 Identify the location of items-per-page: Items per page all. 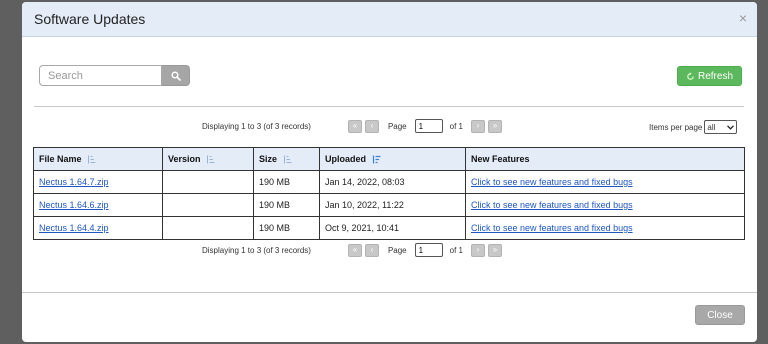
(693, 127).